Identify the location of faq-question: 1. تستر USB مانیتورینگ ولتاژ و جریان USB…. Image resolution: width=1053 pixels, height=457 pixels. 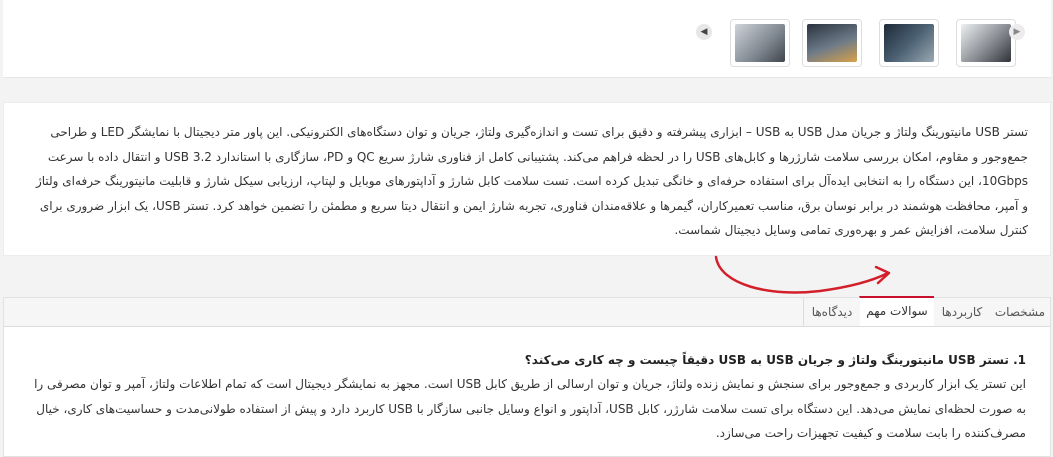
(775, 360).